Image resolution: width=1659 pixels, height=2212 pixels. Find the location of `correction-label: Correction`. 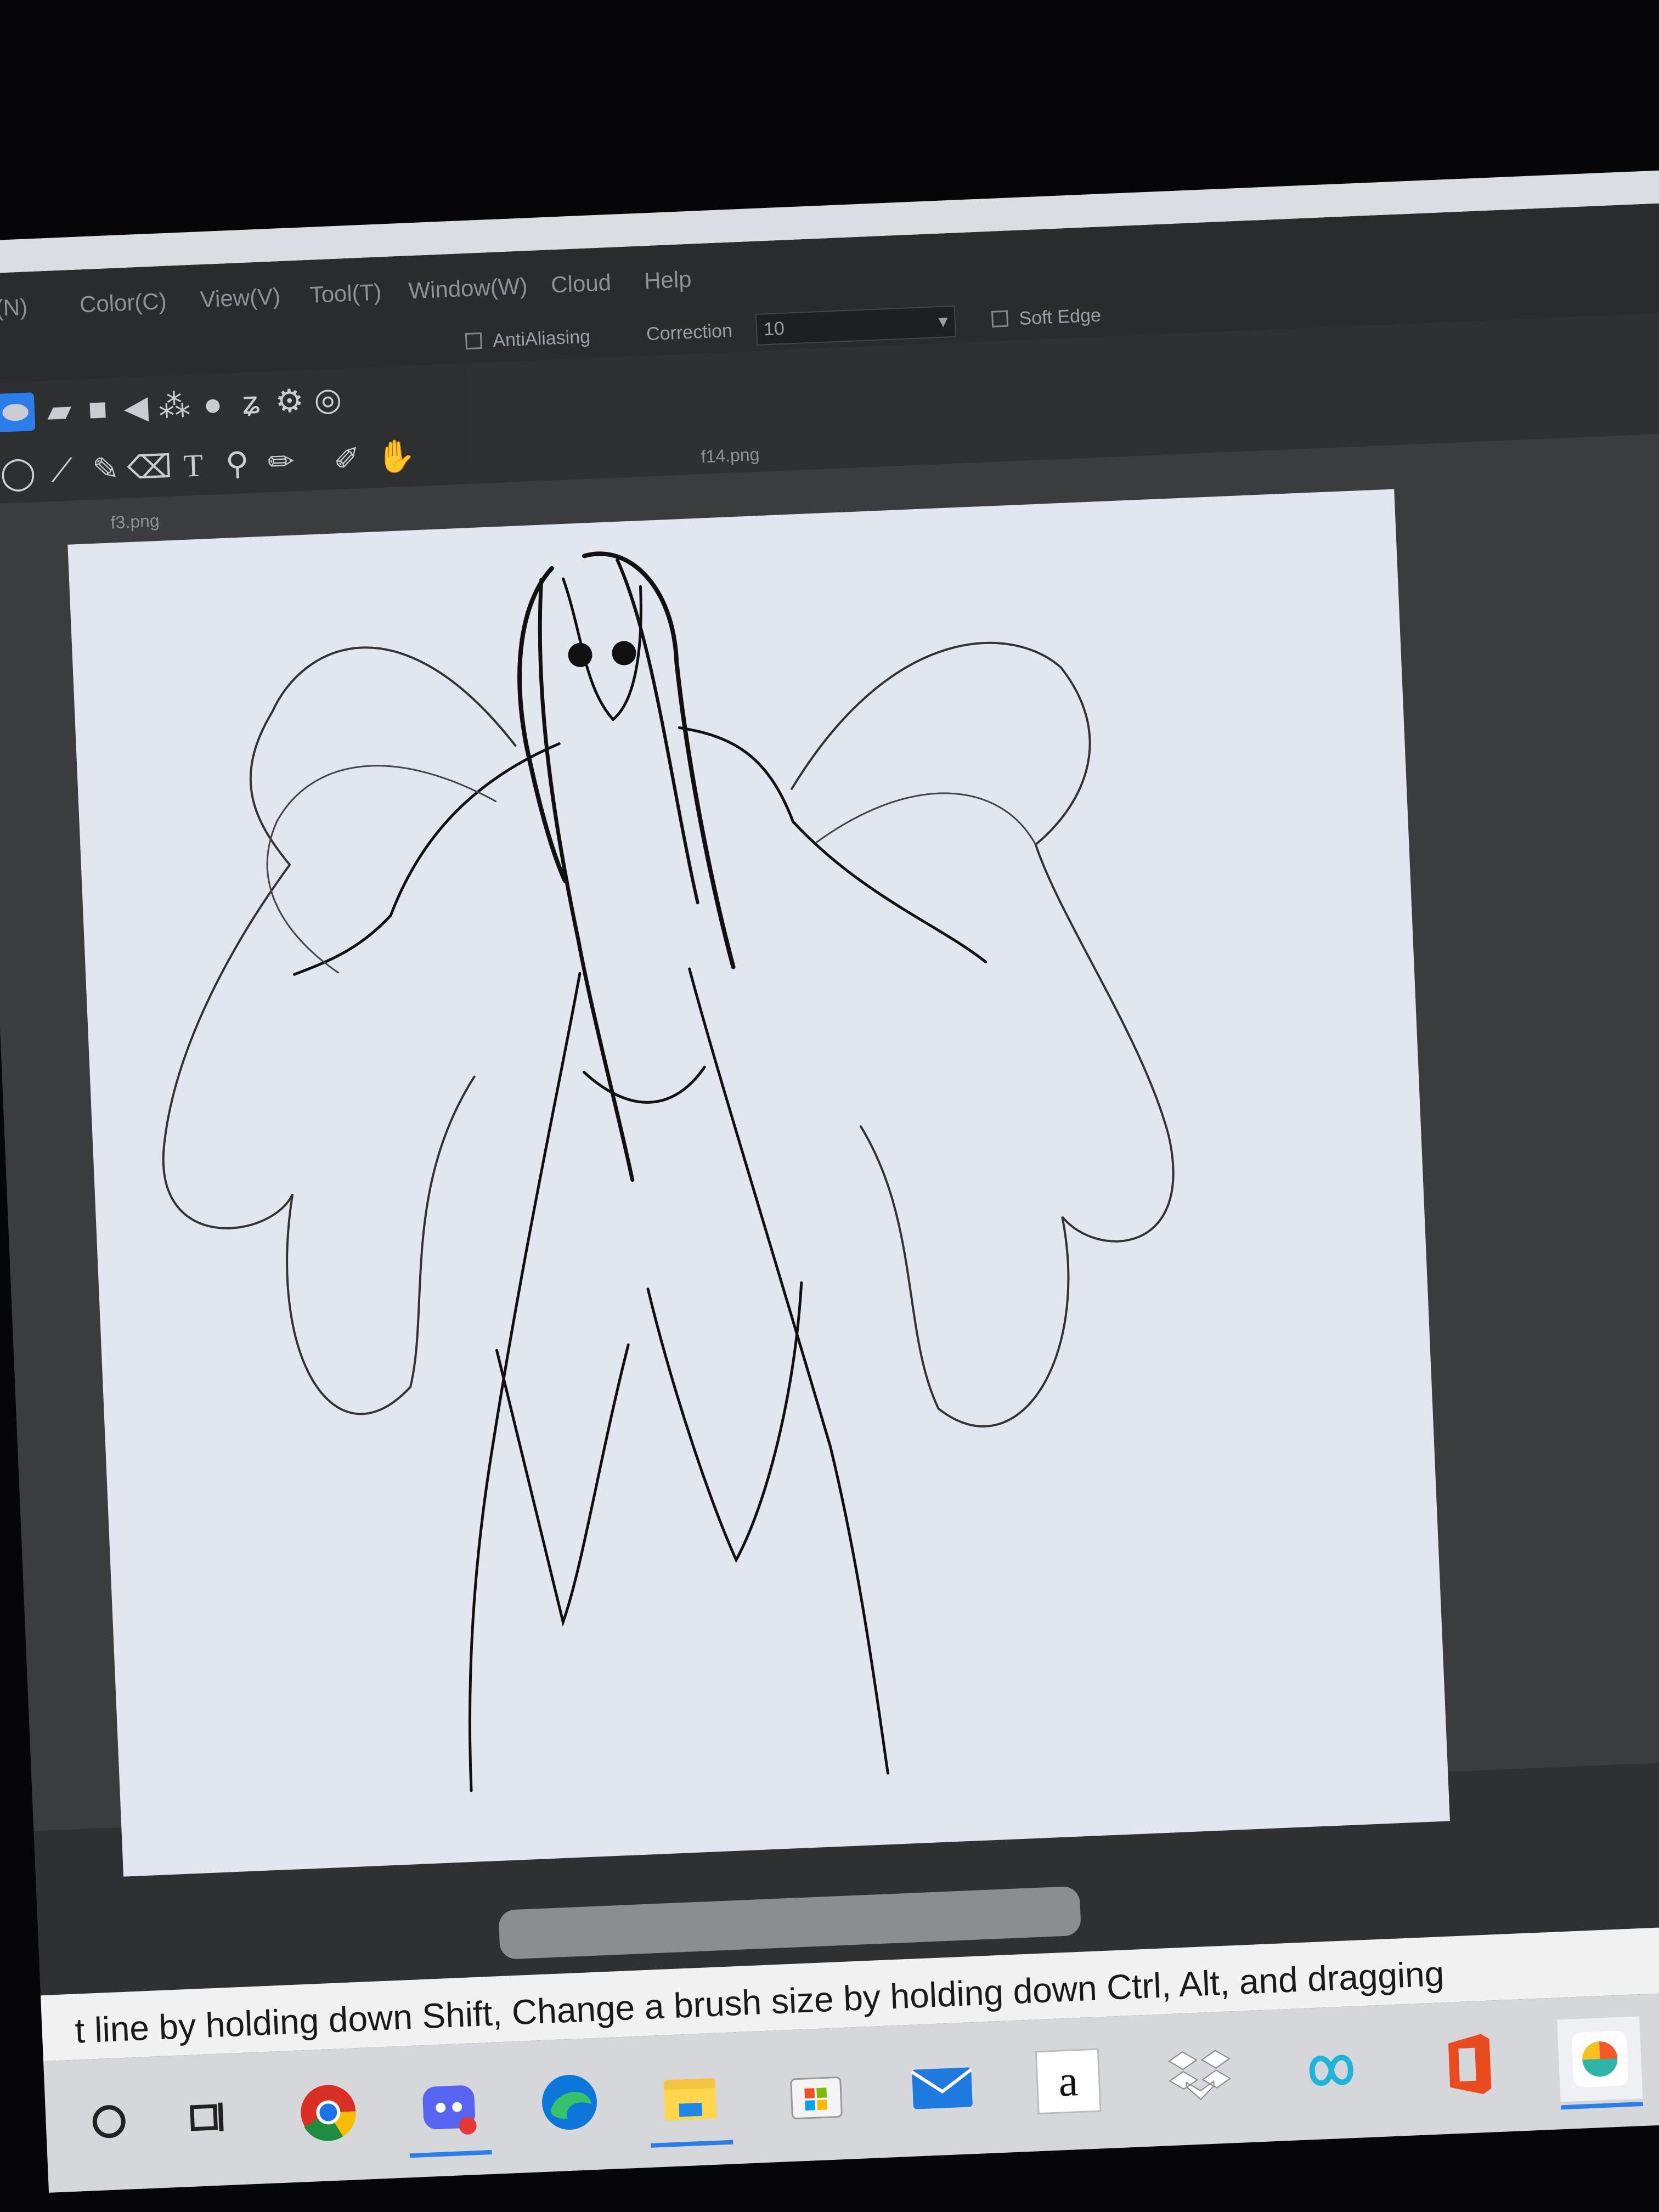

correction-label: Correction is located at coordinates (689, 332).